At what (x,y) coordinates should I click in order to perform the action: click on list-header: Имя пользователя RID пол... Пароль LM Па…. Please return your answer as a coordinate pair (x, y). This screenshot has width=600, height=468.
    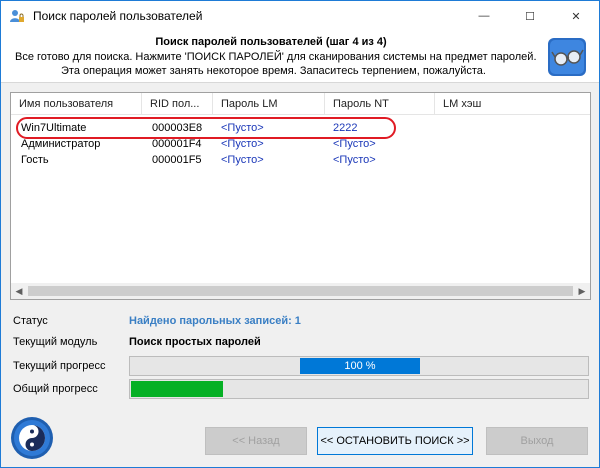
    Looking at the image, I should click on (300, 104).